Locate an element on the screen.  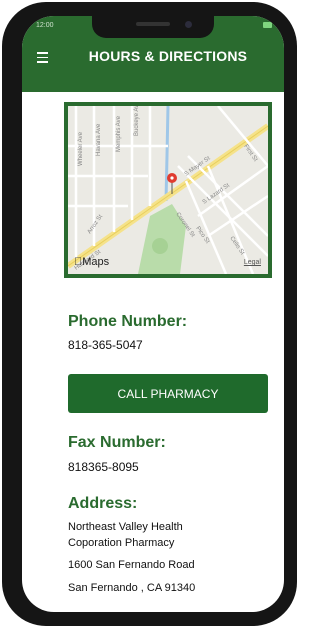
device-notch is located at coordinates (153, 27).